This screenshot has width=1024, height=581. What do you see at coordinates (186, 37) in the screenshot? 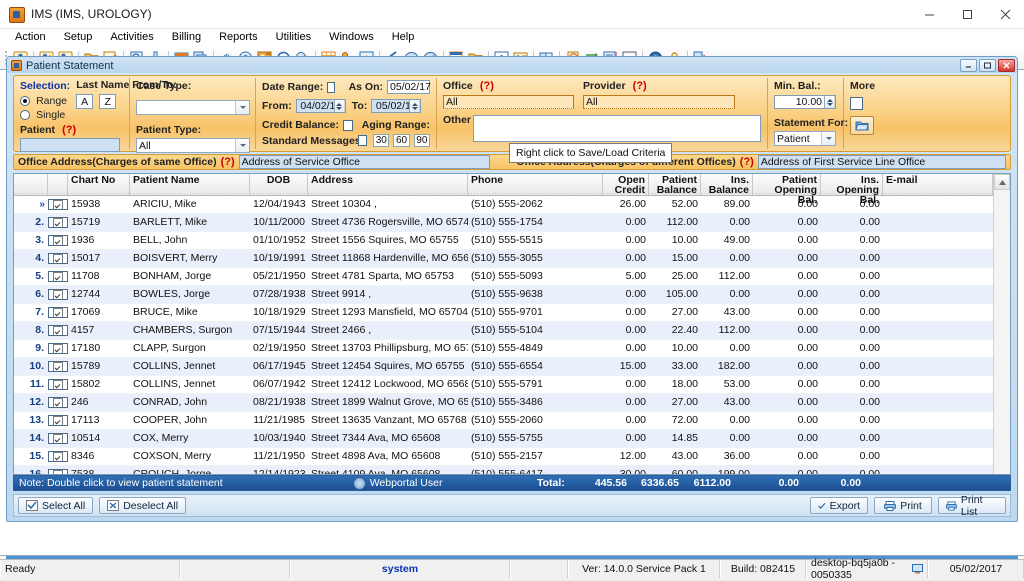
I see `menu-item-billing: Billing` at bounding box center [186, 37].